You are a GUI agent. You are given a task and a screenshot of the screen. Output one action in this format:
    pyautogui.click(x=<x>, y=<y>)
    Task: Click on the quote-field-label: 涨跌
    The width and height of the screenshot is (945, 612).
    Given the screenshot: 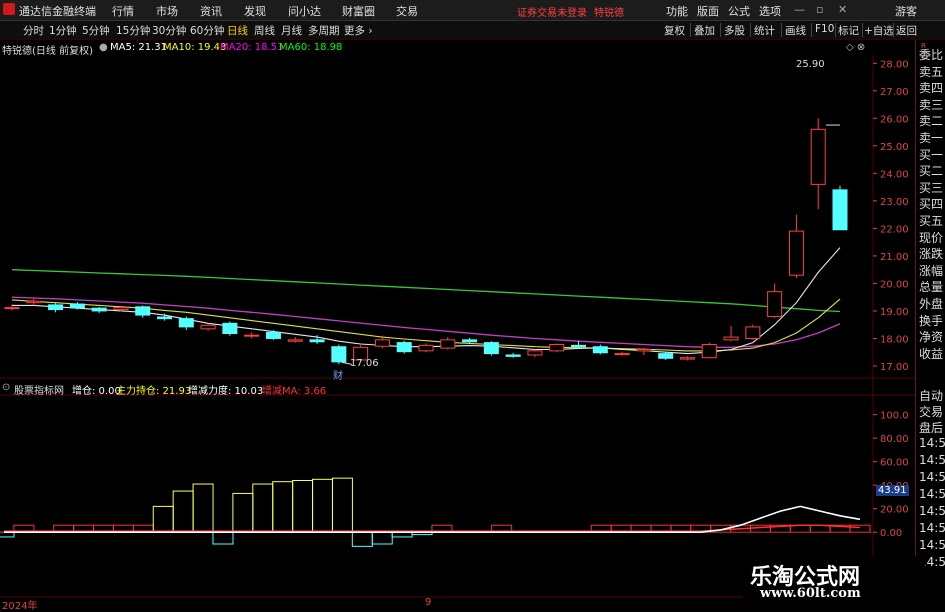 What is the action you would take?
    pyautogui.click(x=931, y=254)
    